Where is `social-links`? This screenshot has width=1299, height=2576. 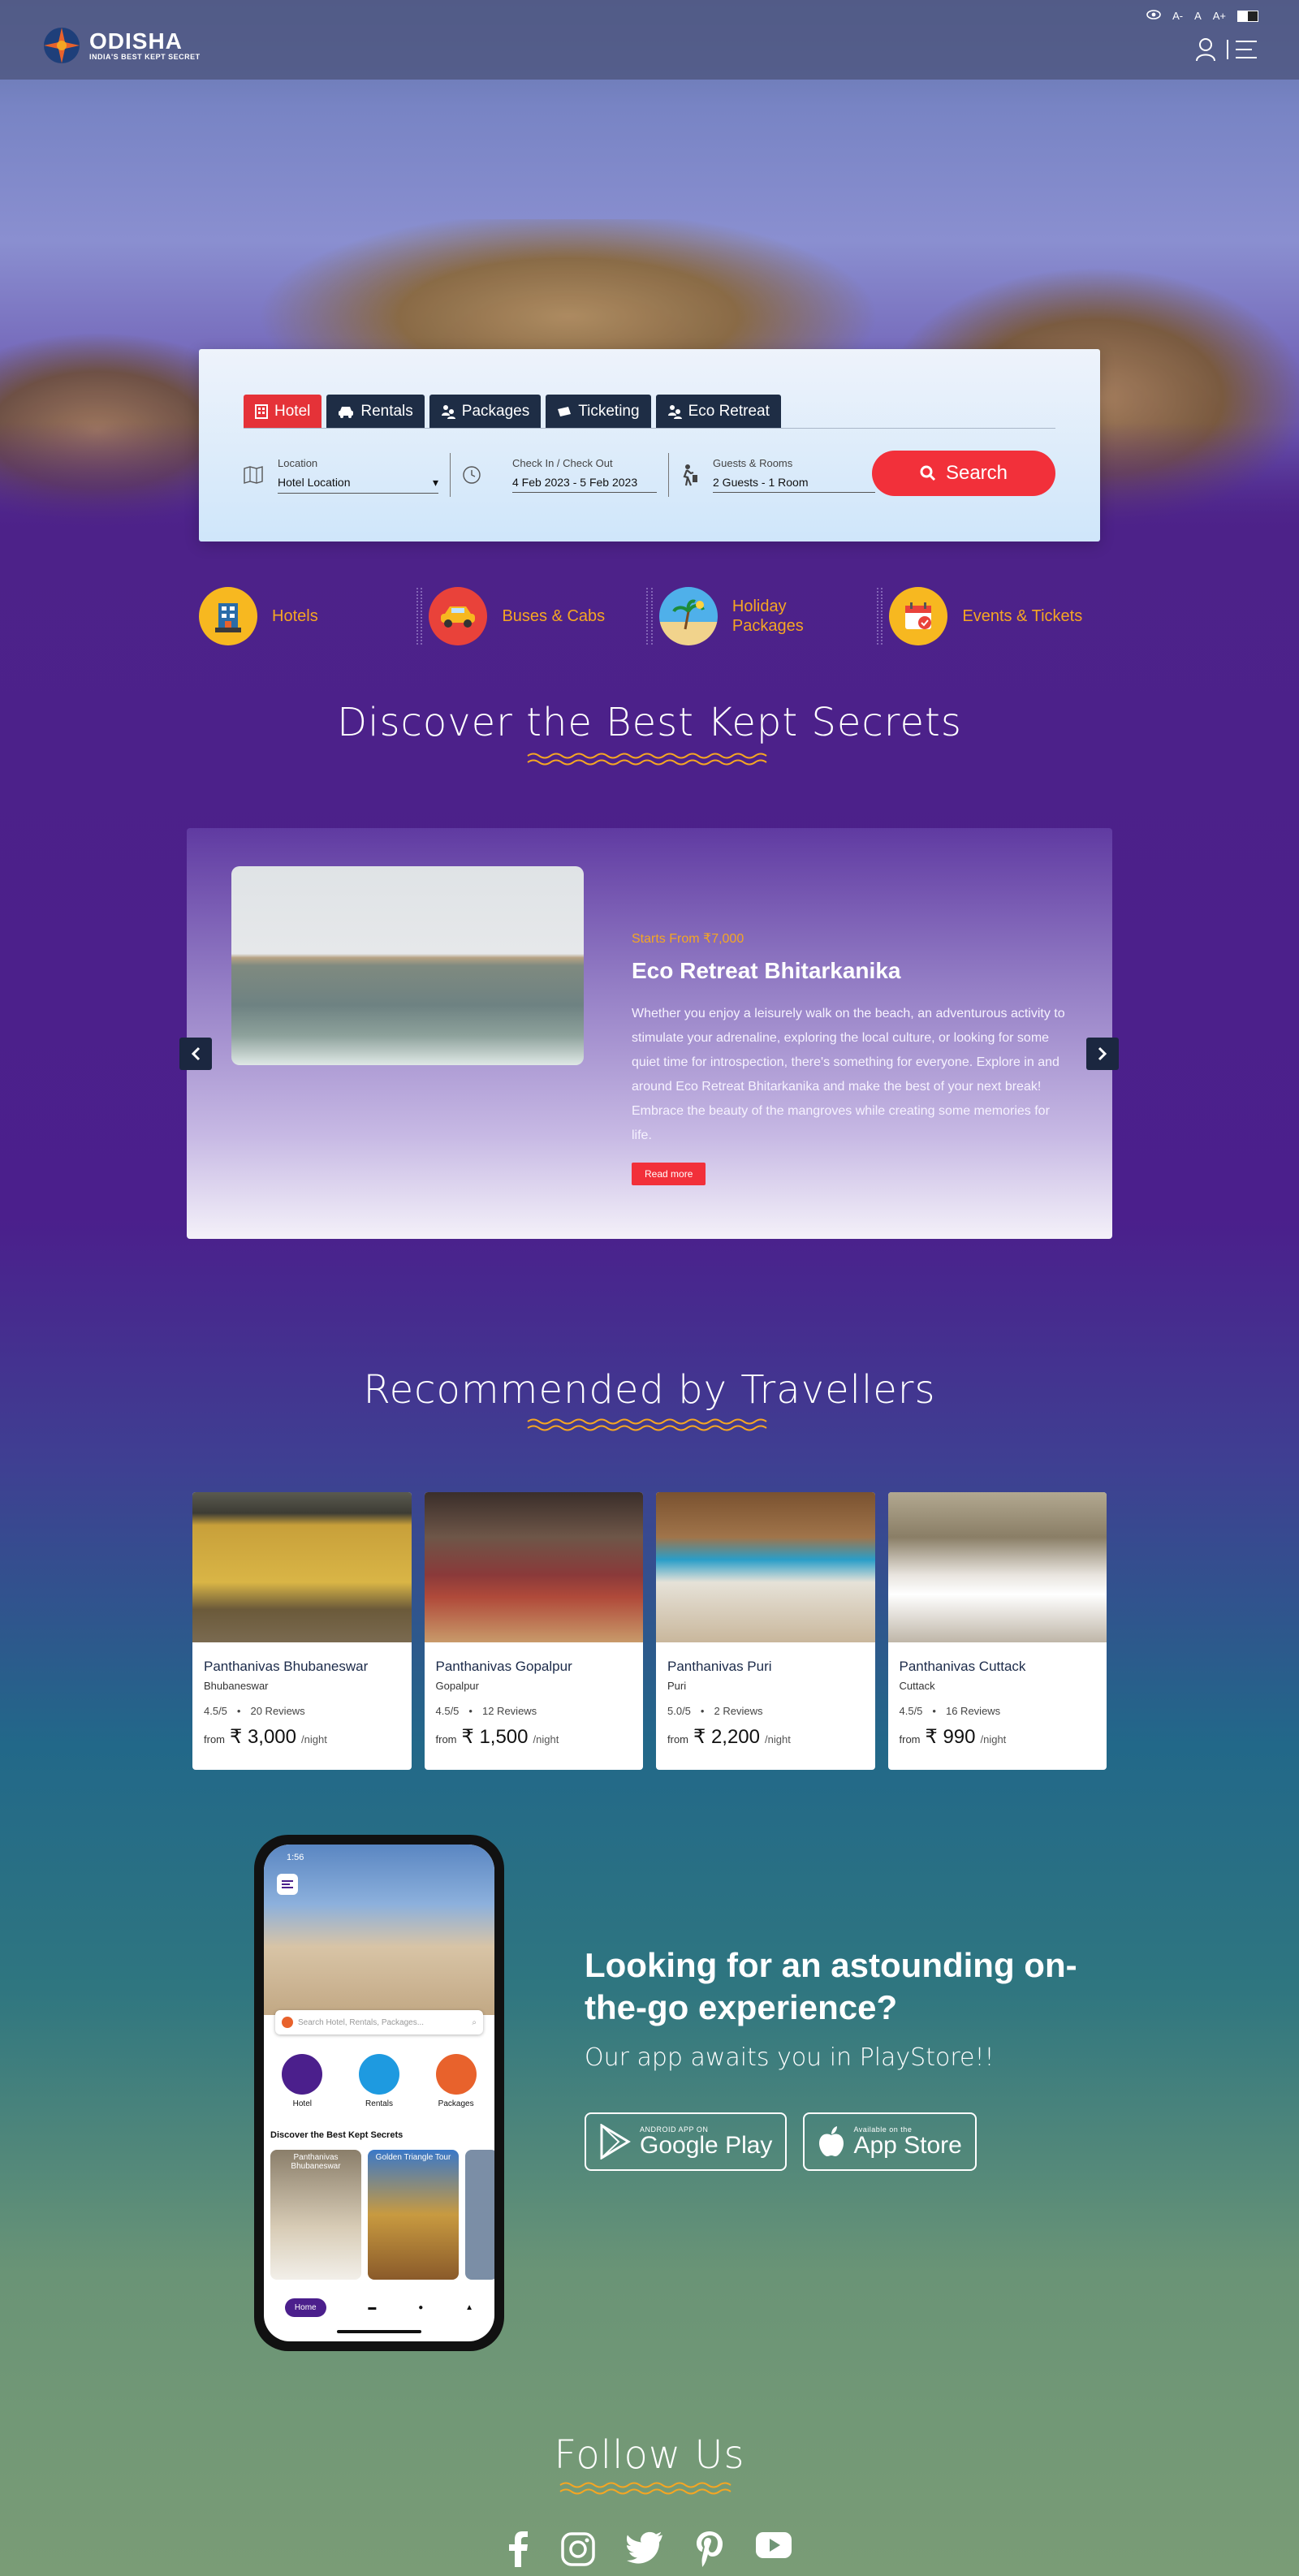
social-links is located at coordinates (649, 2551).